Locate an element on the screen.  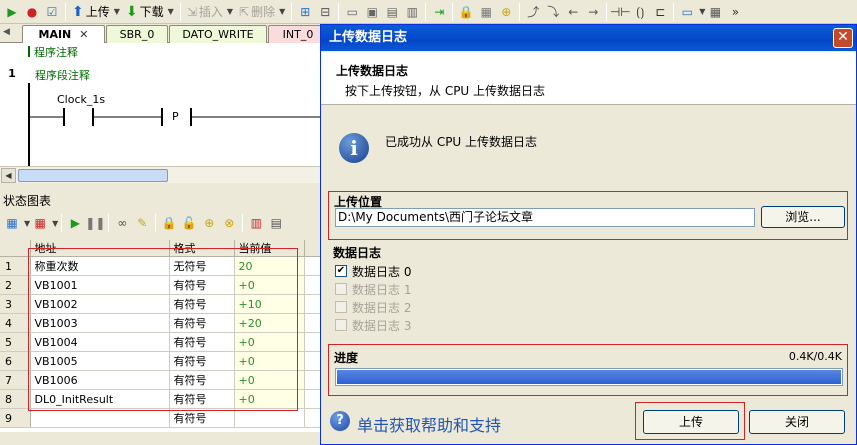
table-row: 2 VB1001 有符号 +0 is located at coordinates (160, 285).